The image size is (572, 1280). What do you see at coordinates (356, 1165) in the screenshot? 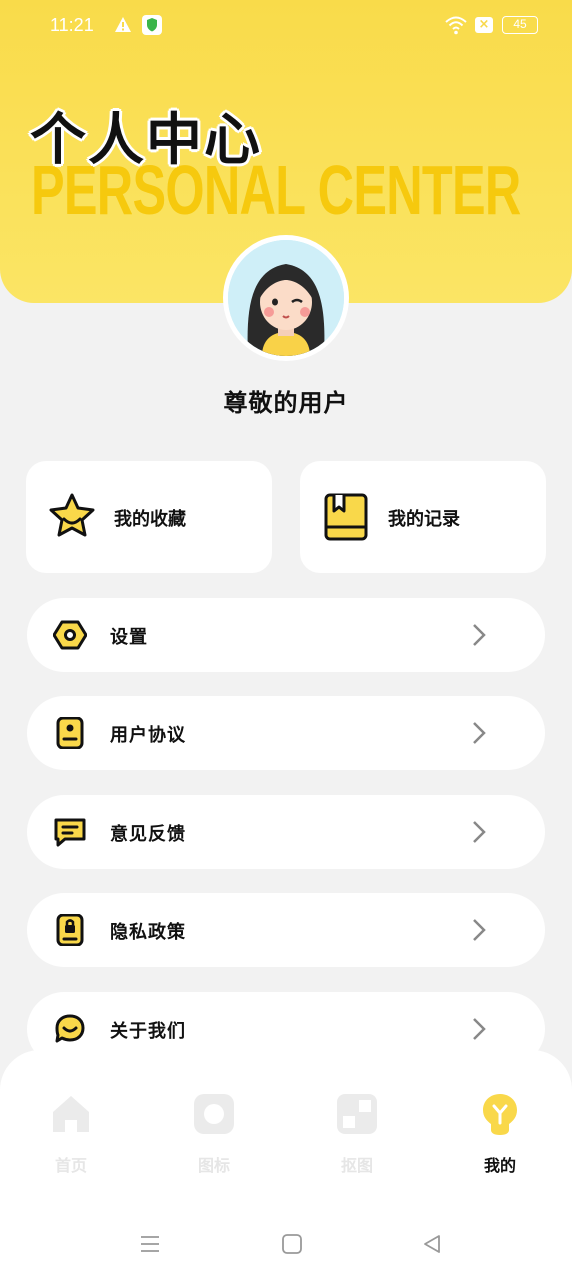
I see `tab-label: 抠图` at bounding box center [356, 1165].